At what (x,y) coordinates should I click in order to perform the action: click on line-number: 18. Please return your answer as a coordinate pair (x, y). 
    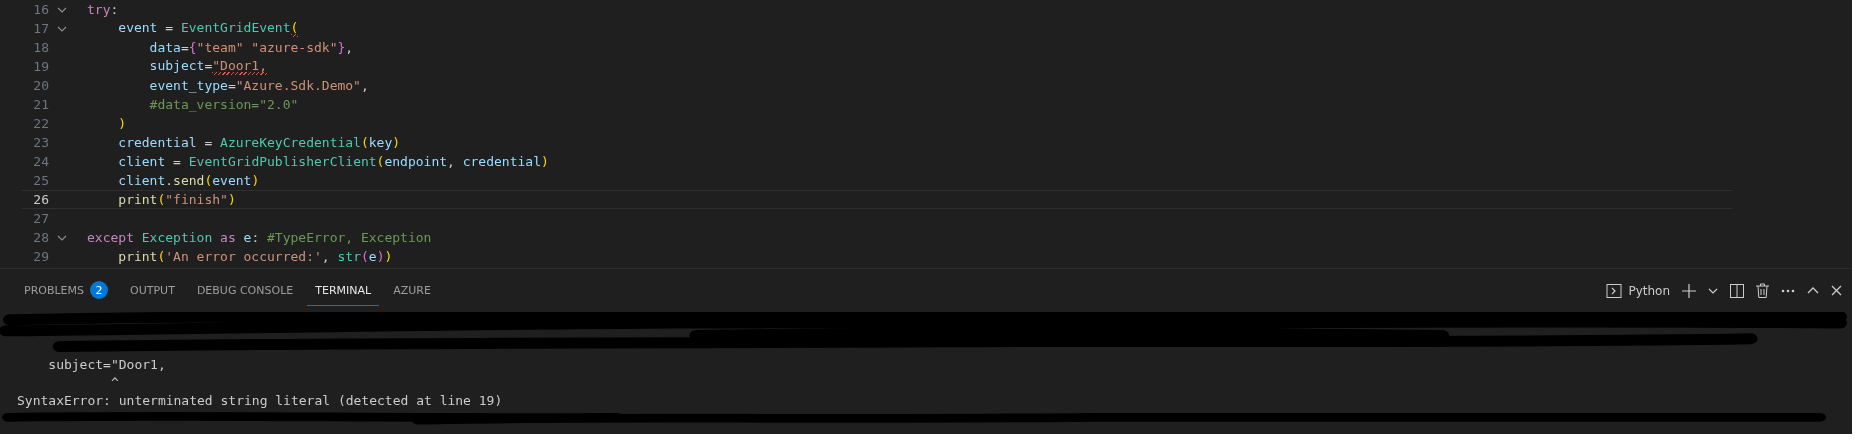
    Looking at the image, I should click on (40, 47).